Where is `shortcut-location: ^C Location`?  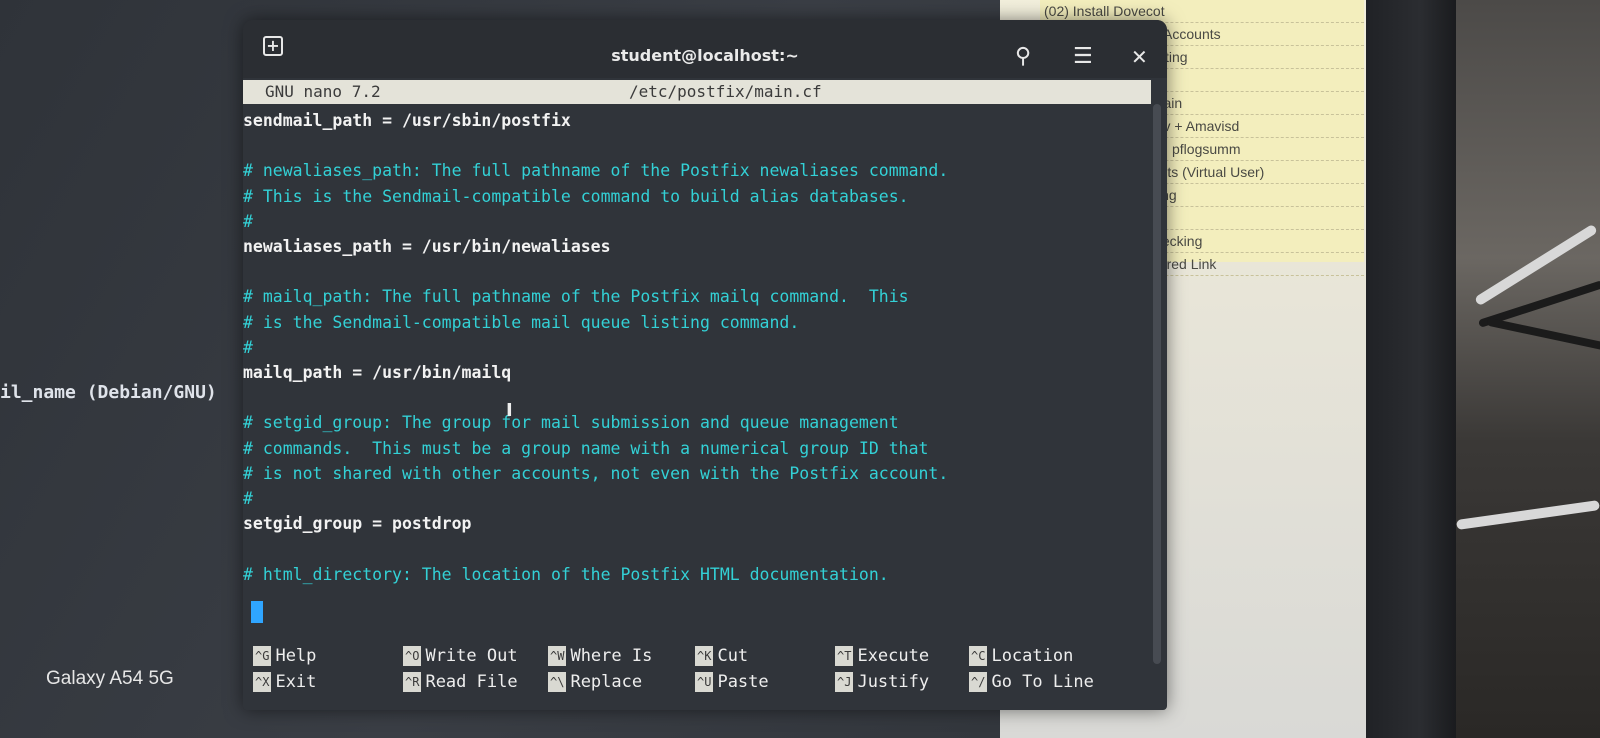
shortcut-location: ^C Location is located at coordinates (1021, 656).